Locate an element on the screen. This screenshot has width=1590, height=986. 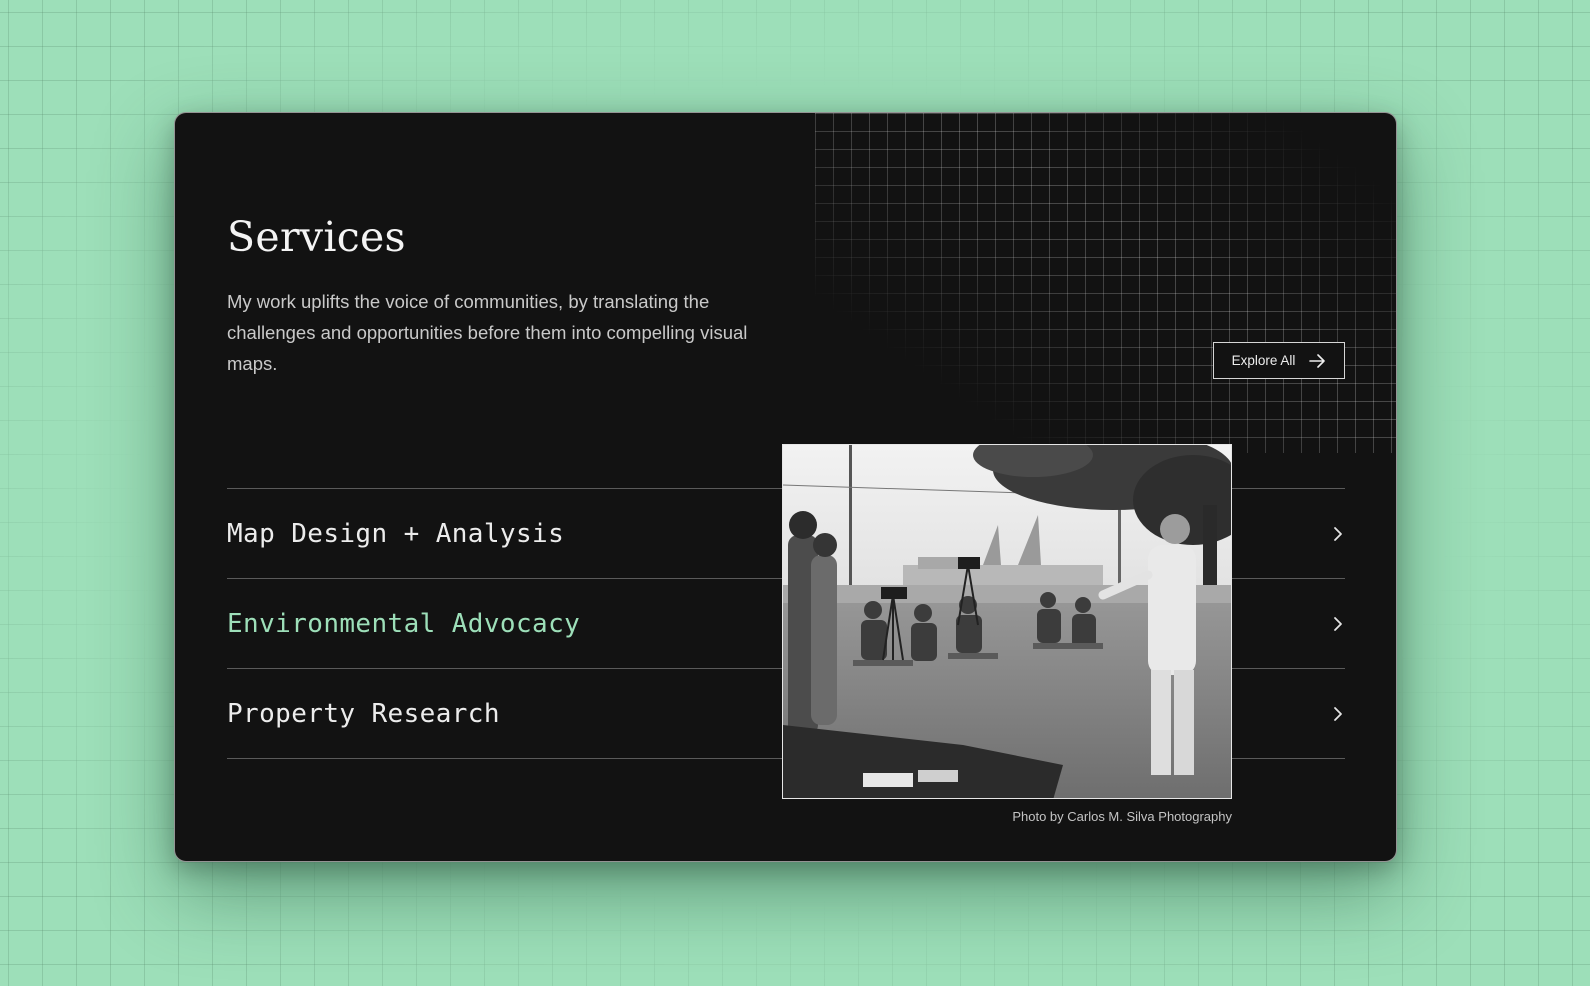
service-label: Environmental Advocacy is located at coordinates (404, 623).